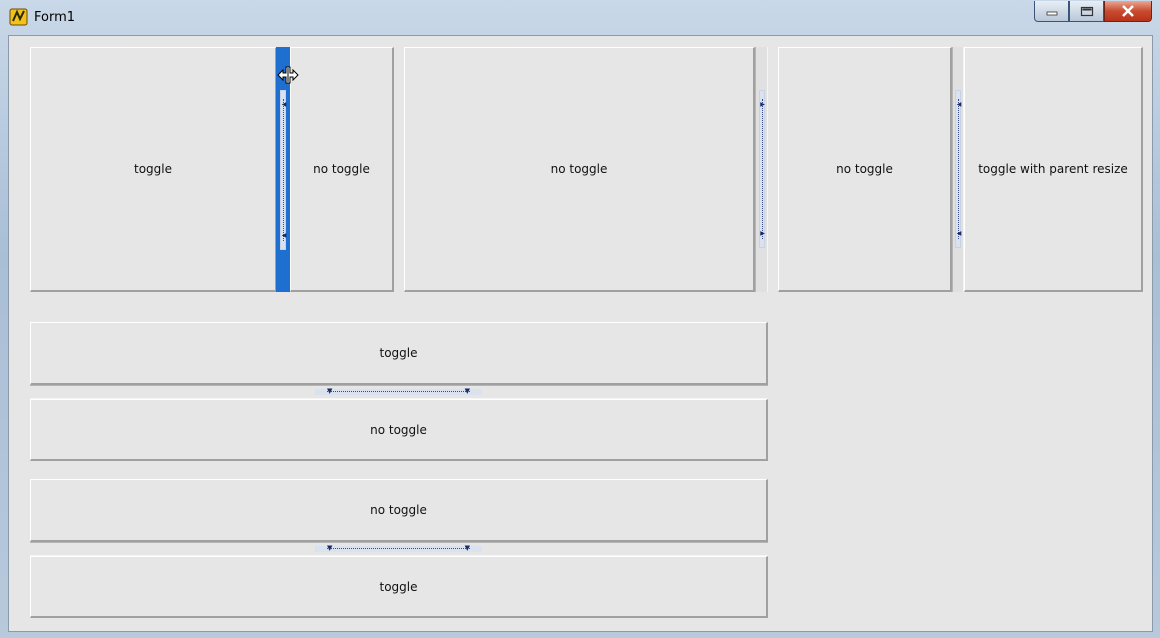 This screenshot has width=1160, height=638. I want to click on horizontal-splitter-bottom: ▼ ▼, so click(399, 549).